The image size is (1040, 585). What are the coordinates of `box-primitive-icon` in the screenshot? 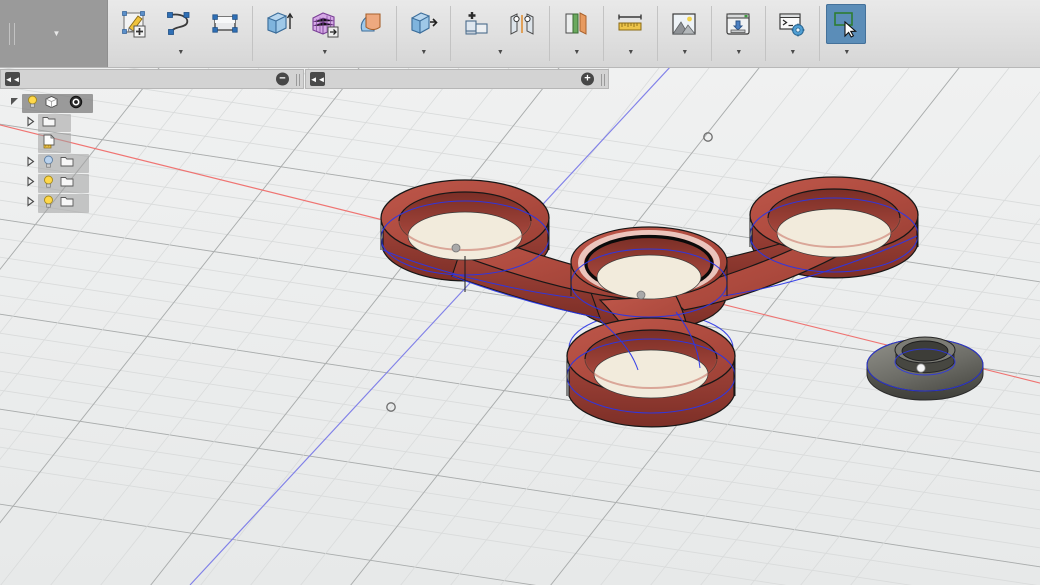 It's located at (324, 24).